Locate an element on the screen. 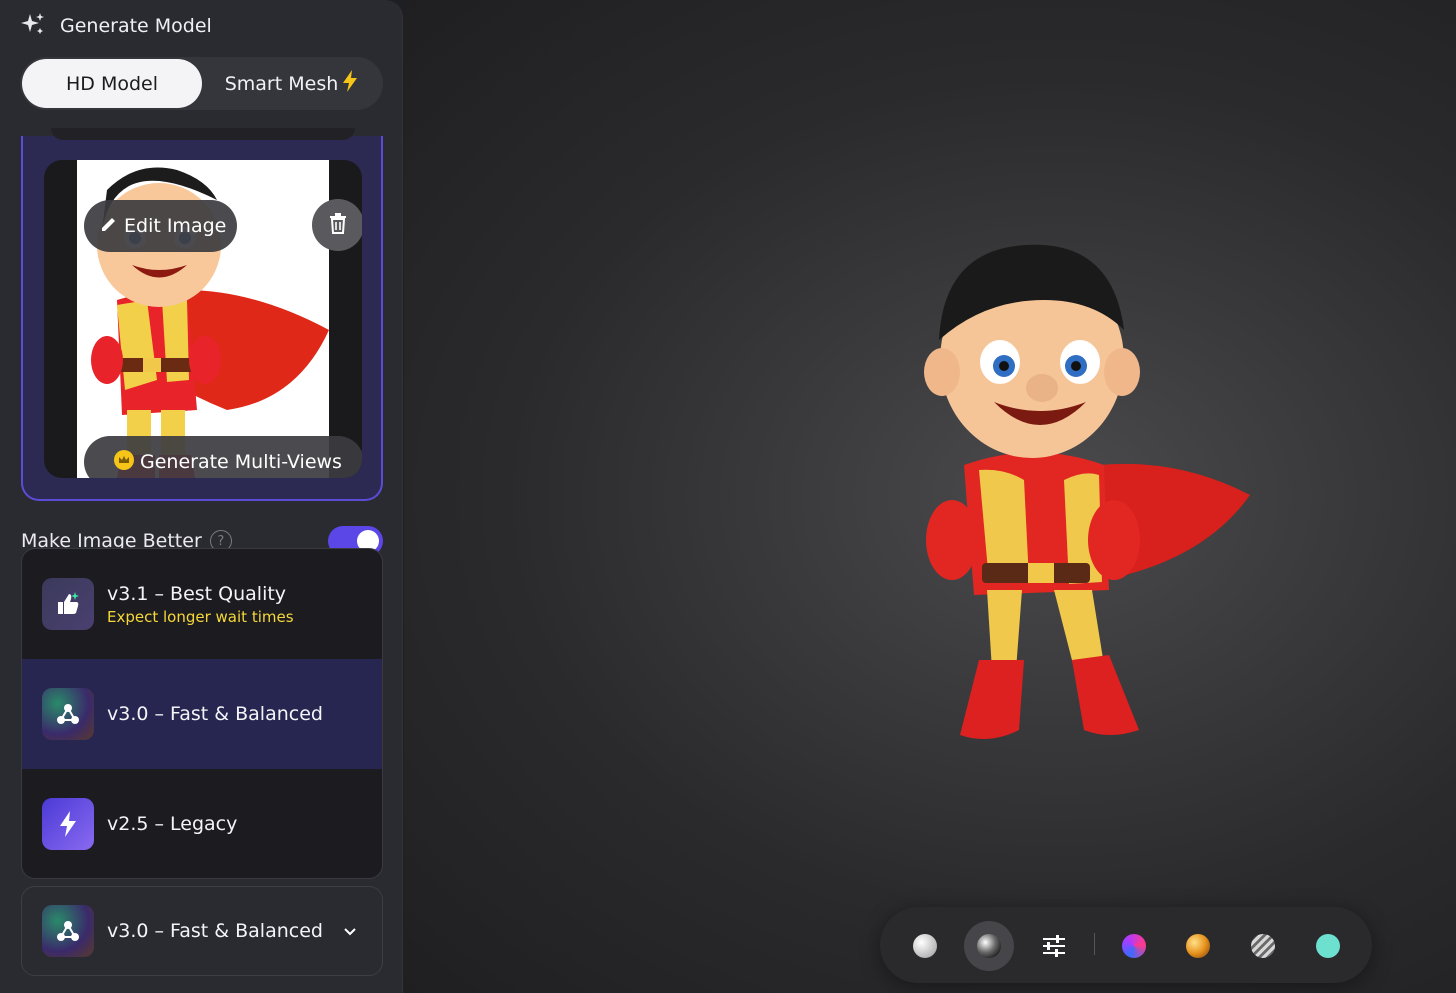 The image size is (1456, 993). gray-sphere is located at coordinates (1263, 946).